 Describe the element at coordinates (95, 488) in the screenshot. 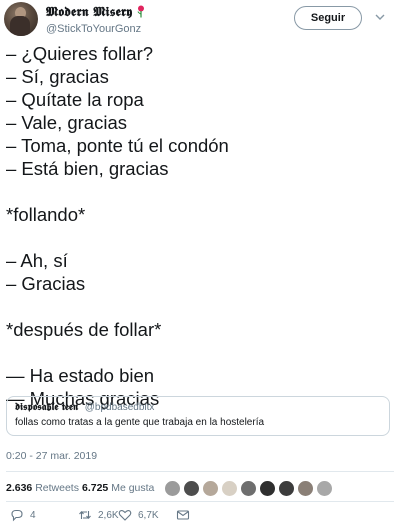

I see `likes-count: 6.725` at that location.